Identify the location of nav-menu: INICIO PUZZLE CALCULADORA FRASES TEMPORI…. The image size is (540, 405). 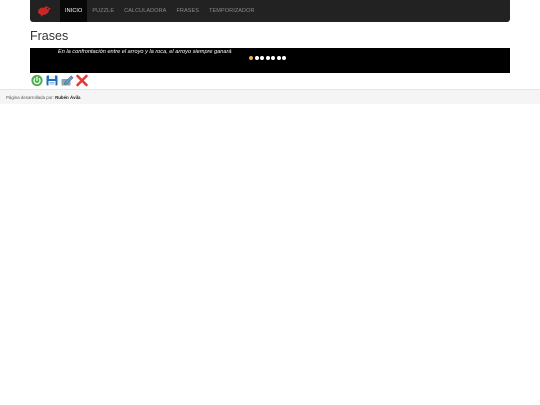
(160, 11).